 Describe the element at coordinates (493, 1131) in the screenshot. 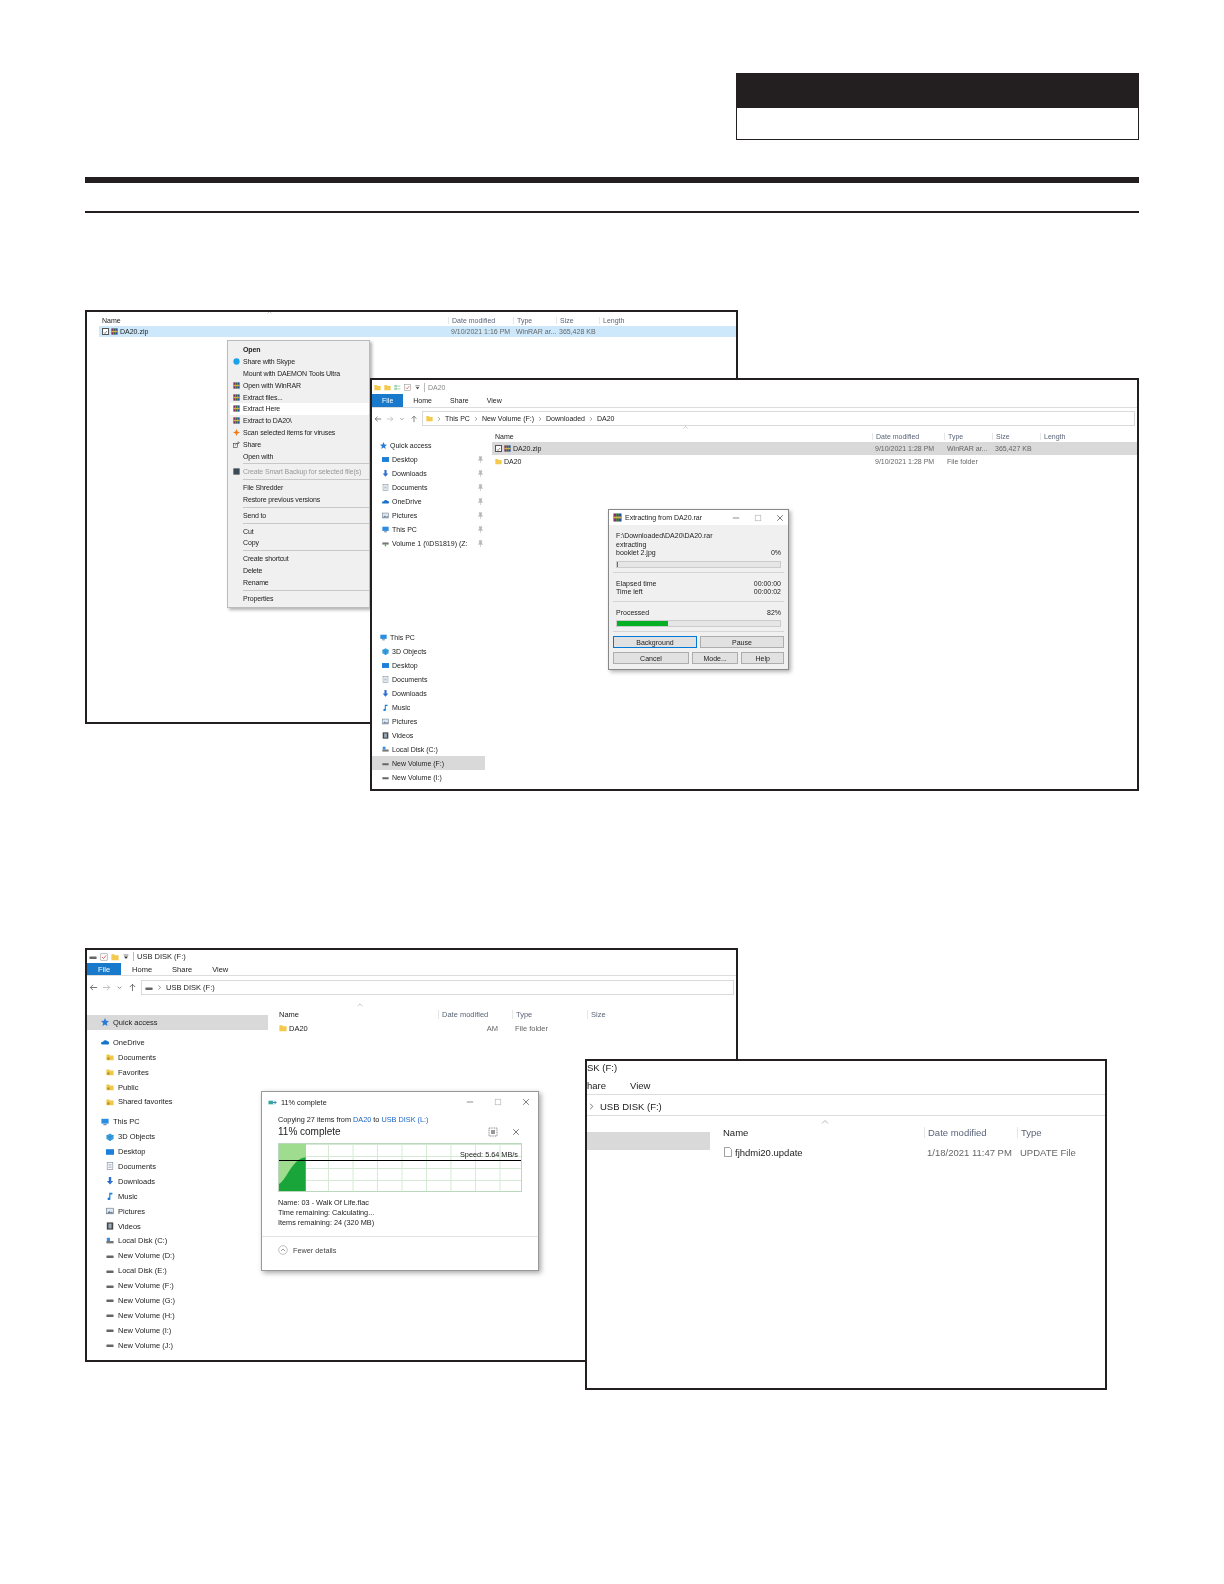

I see `pause-icon` at that location.